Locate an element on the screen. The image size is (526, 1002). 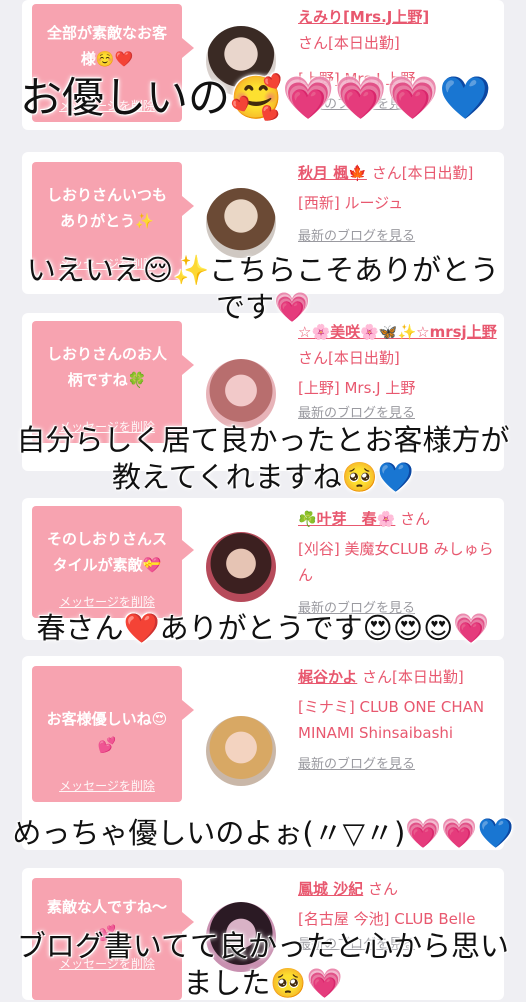
overlay-caption: 春さん❤️ありがとうです😍😍😍💗 is located at coordinates (263, 628).